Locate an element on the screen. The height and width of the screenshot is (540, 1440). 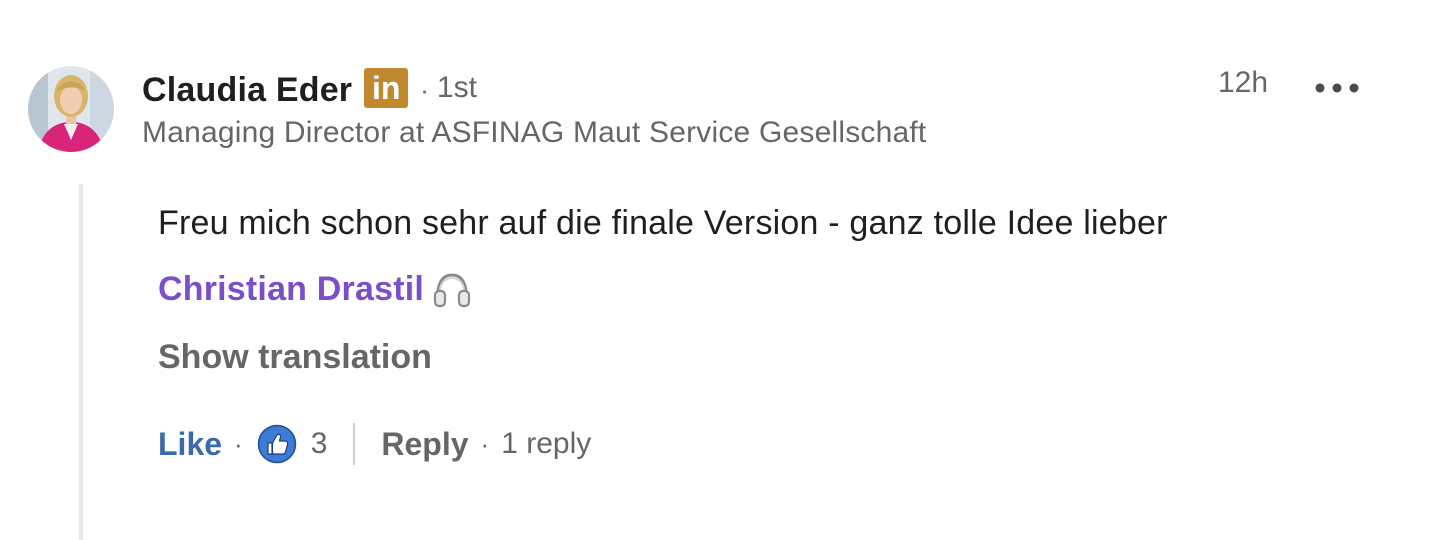
reaction-count: 3 is located at coordinates (319, 444).